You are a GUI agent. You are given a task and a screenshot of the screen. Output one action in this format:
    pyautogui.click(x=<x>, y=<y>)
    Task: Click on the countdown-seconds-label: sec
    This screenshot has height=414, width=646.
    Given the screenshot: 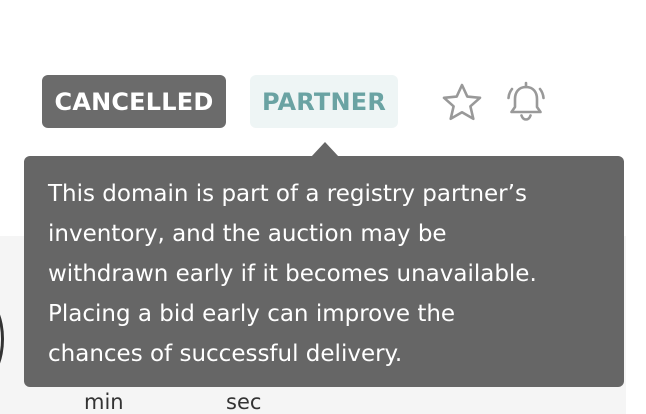 What is the action you would take?
    pyautogui.click(x=244, y=402)
    